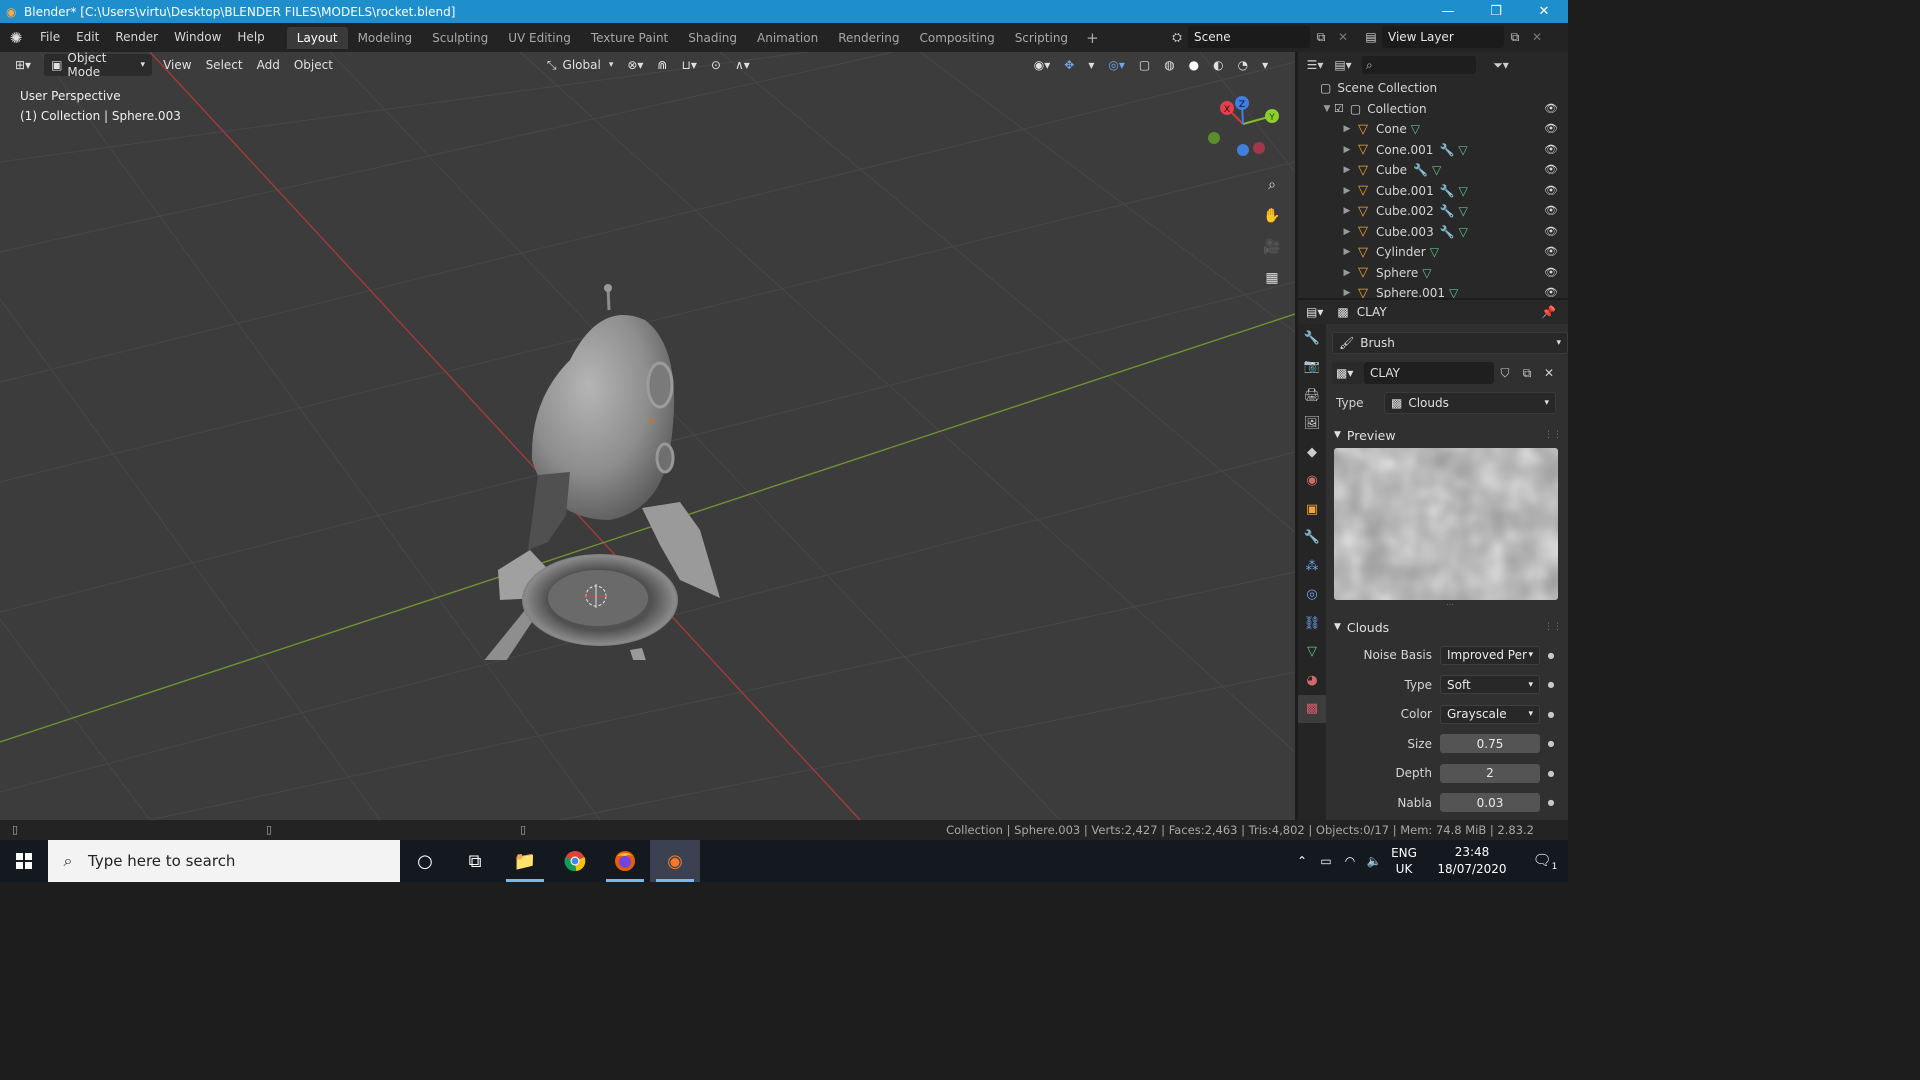 The width and height of the screenshot is (1920, 1080). I want to click on world-tab-icon: ◉, so click(1312, 481).